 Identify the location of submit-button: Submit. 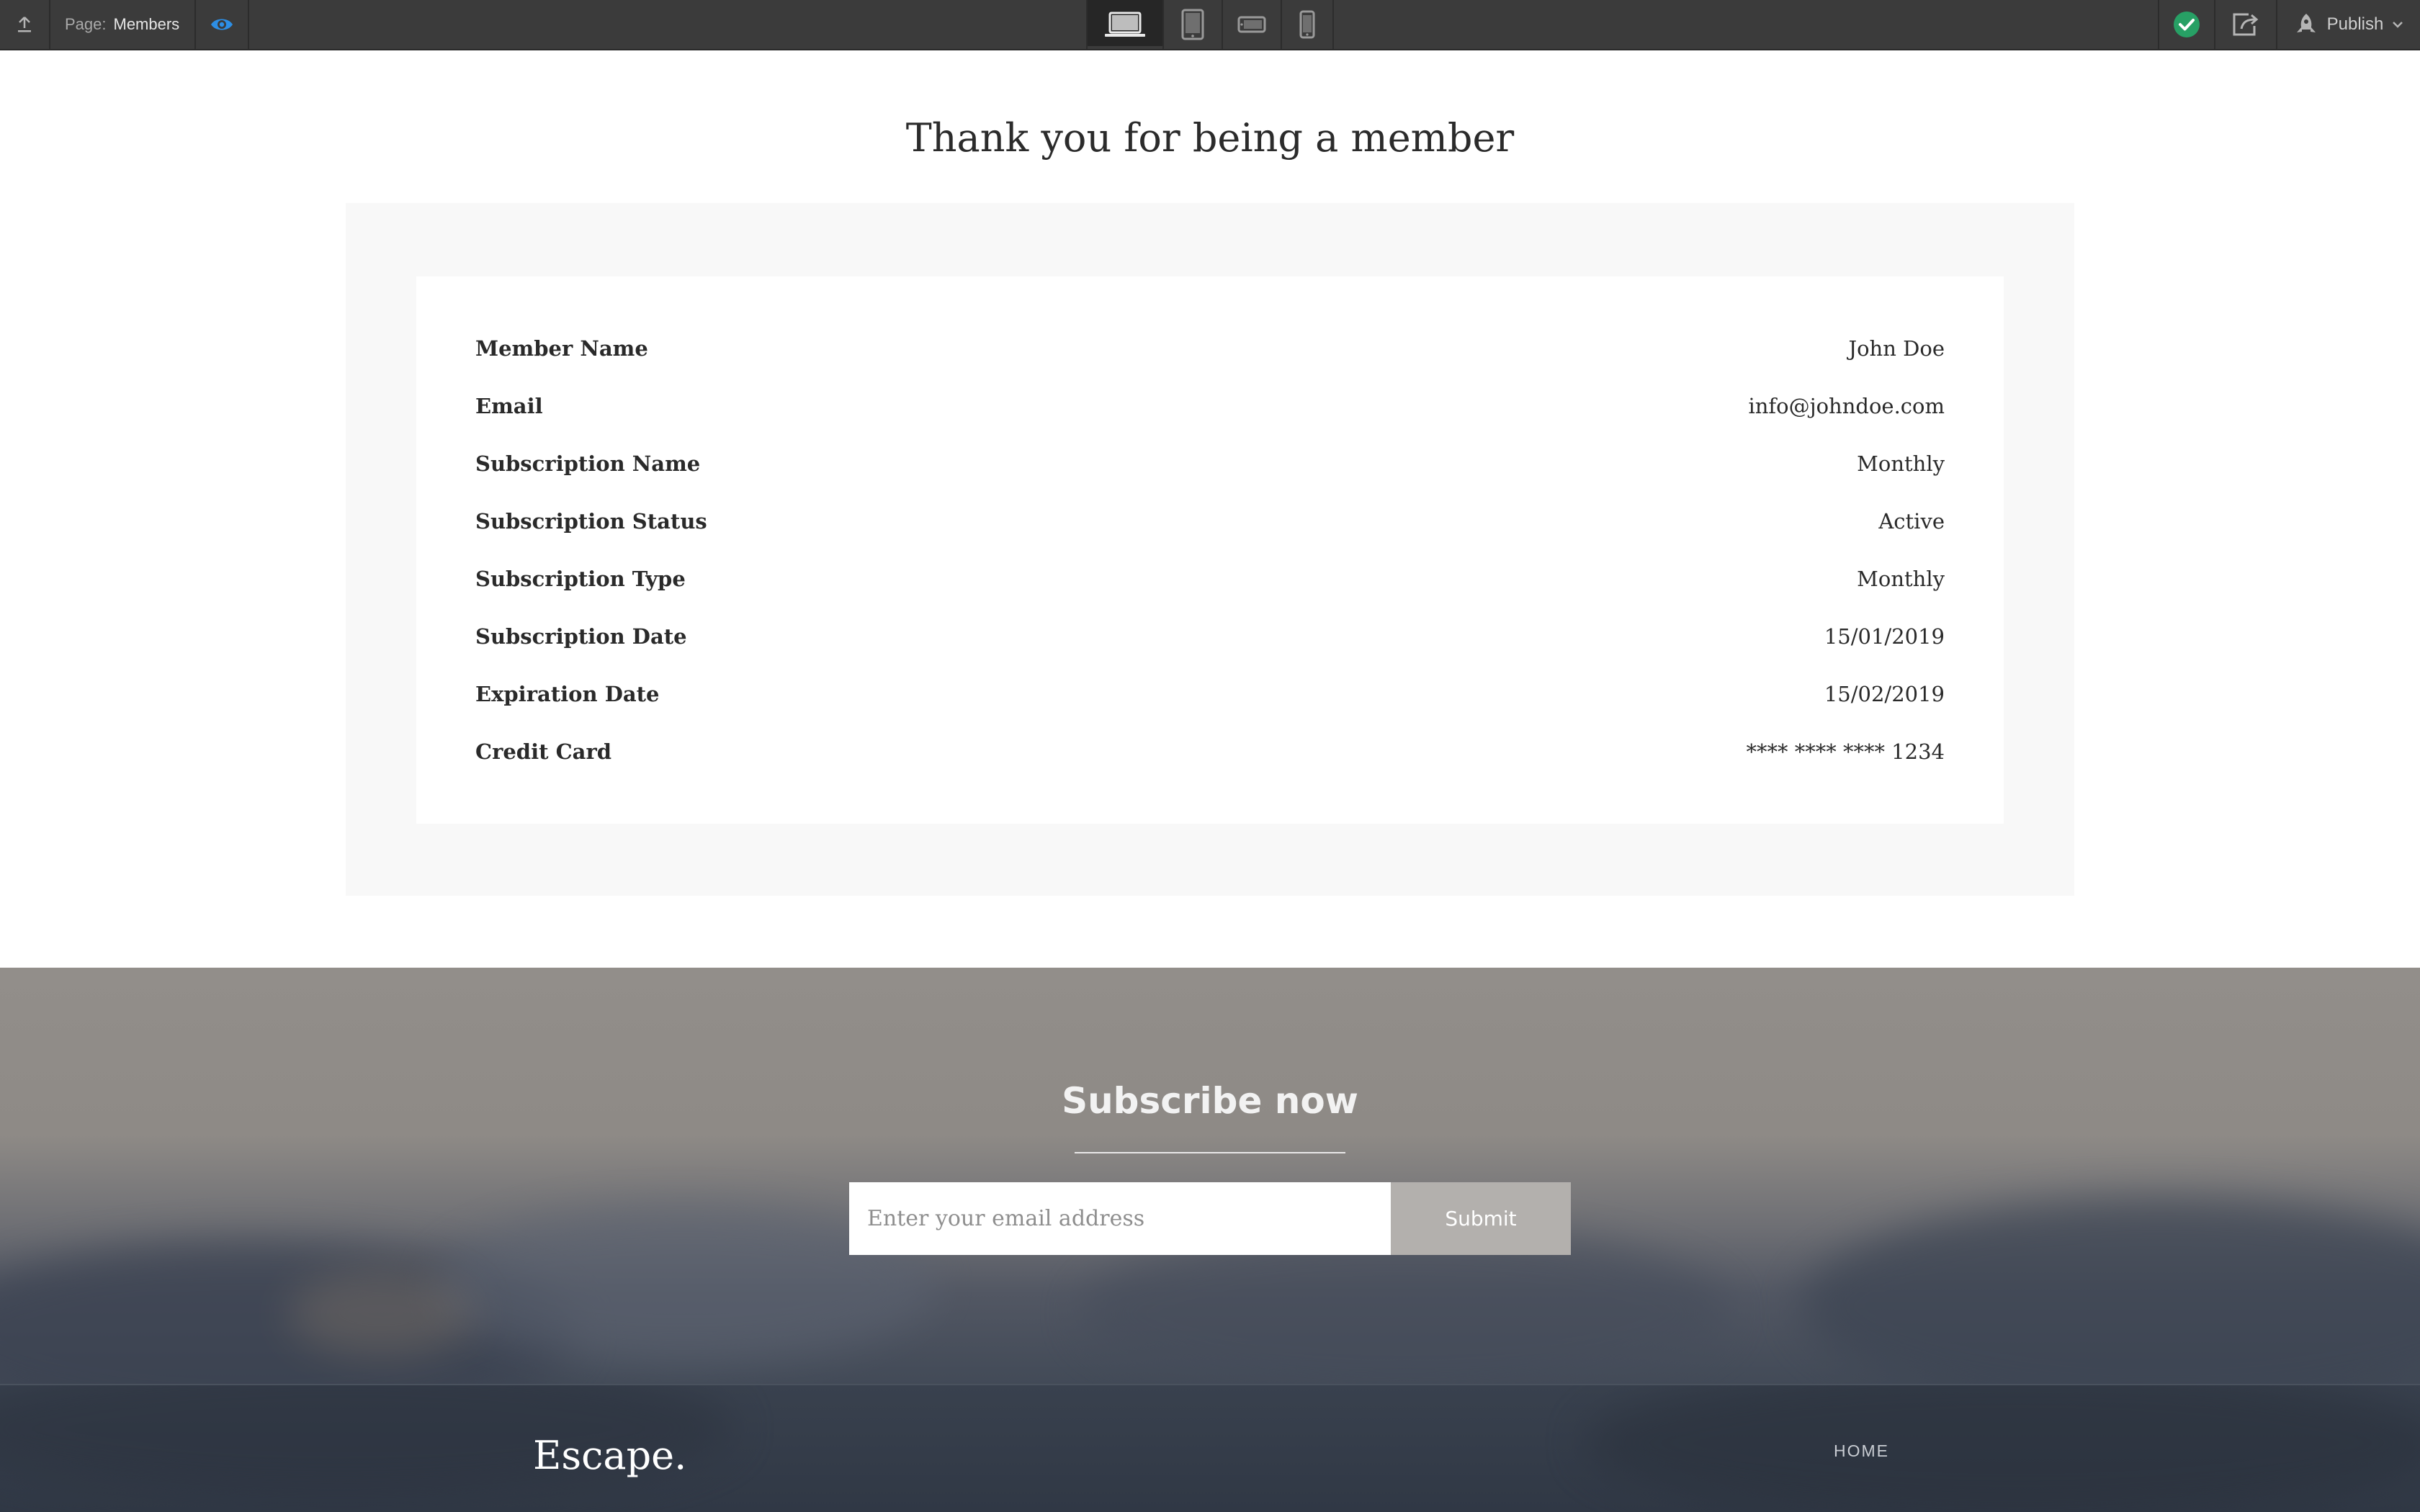
(1481, 1218).